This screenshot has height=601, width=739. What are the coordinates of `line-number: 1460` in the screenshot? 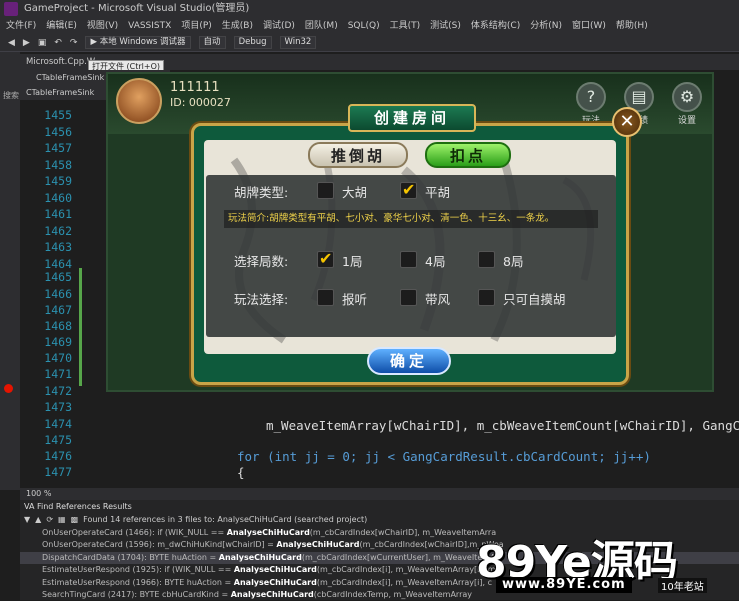 It's located at (58, 197).